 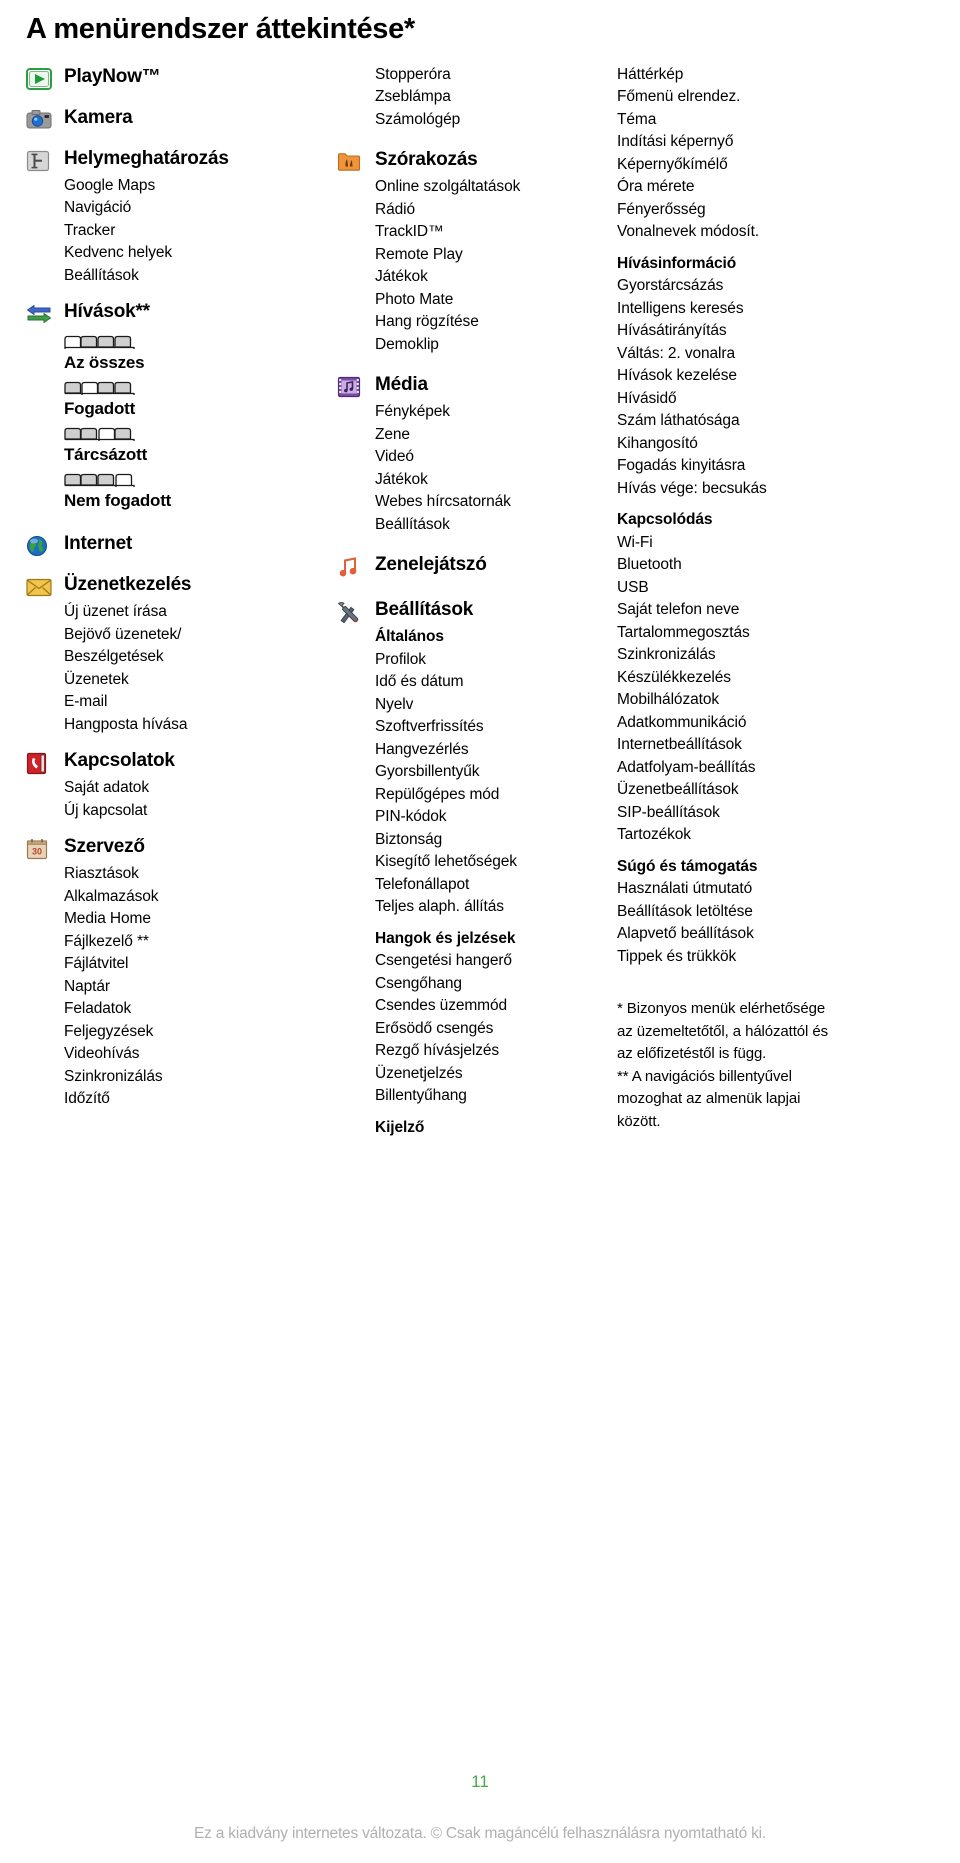 What do you see at coordinates (477, 566) in the screenshot?
I see `menu-entry-zenelejatszo: Zenelejátszó` at bounding box center [477, 566].